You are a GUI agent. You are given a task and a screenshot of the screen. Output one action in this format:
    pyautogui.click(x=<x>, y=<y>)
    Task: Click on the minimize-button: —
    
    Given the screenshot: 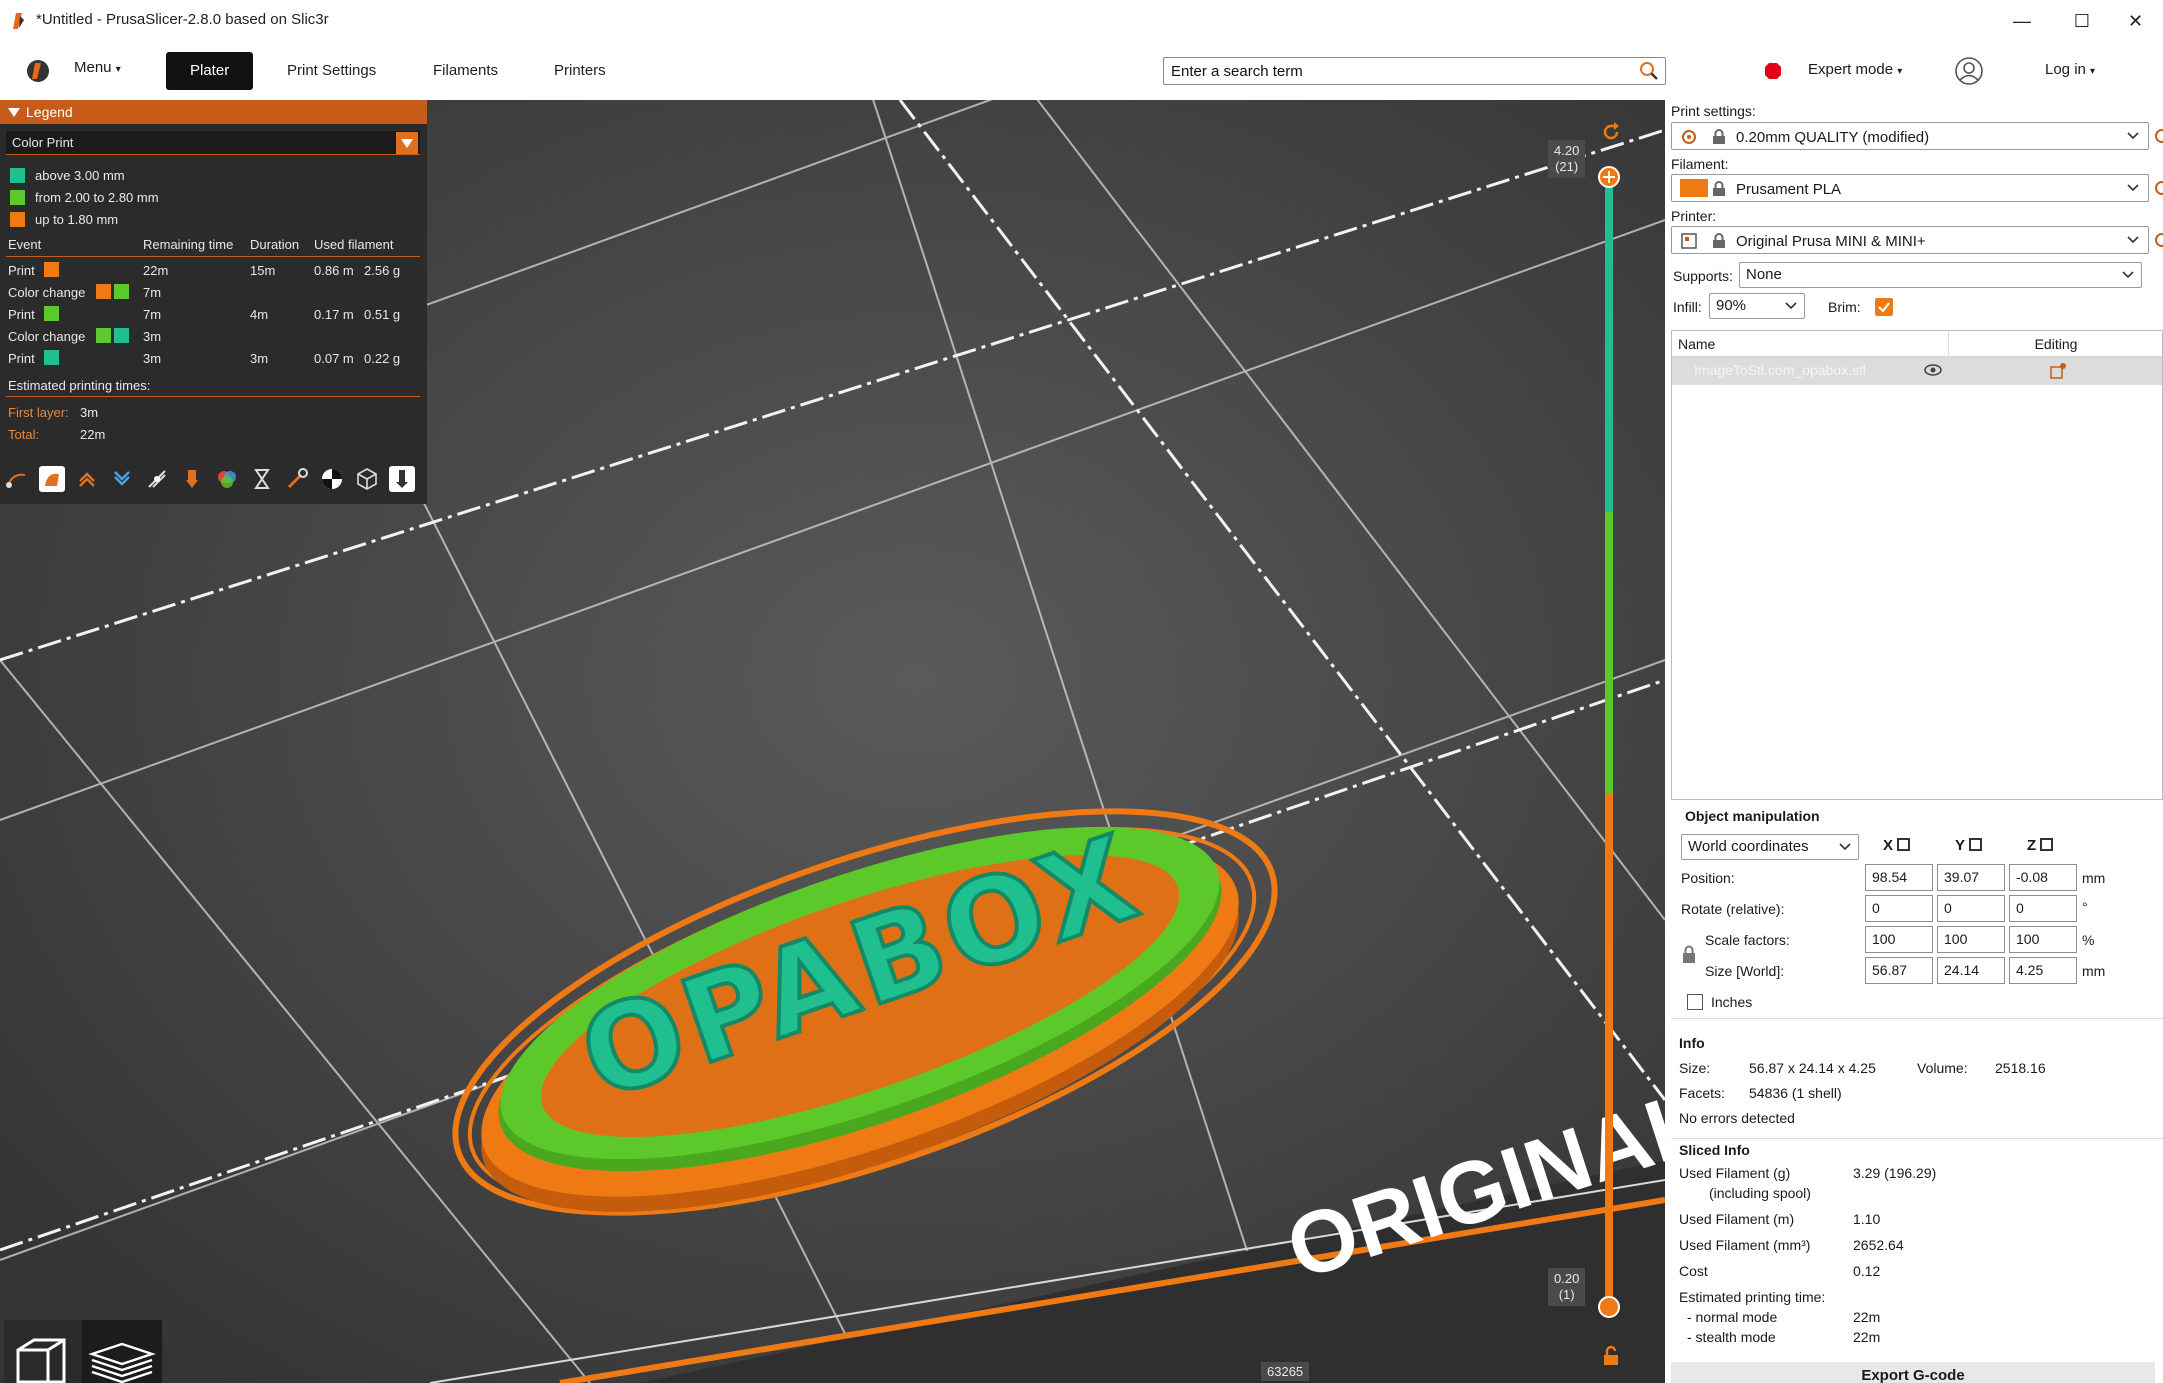 What is the action you would take?
    pyautogui.click(x=2022, y=21)
    